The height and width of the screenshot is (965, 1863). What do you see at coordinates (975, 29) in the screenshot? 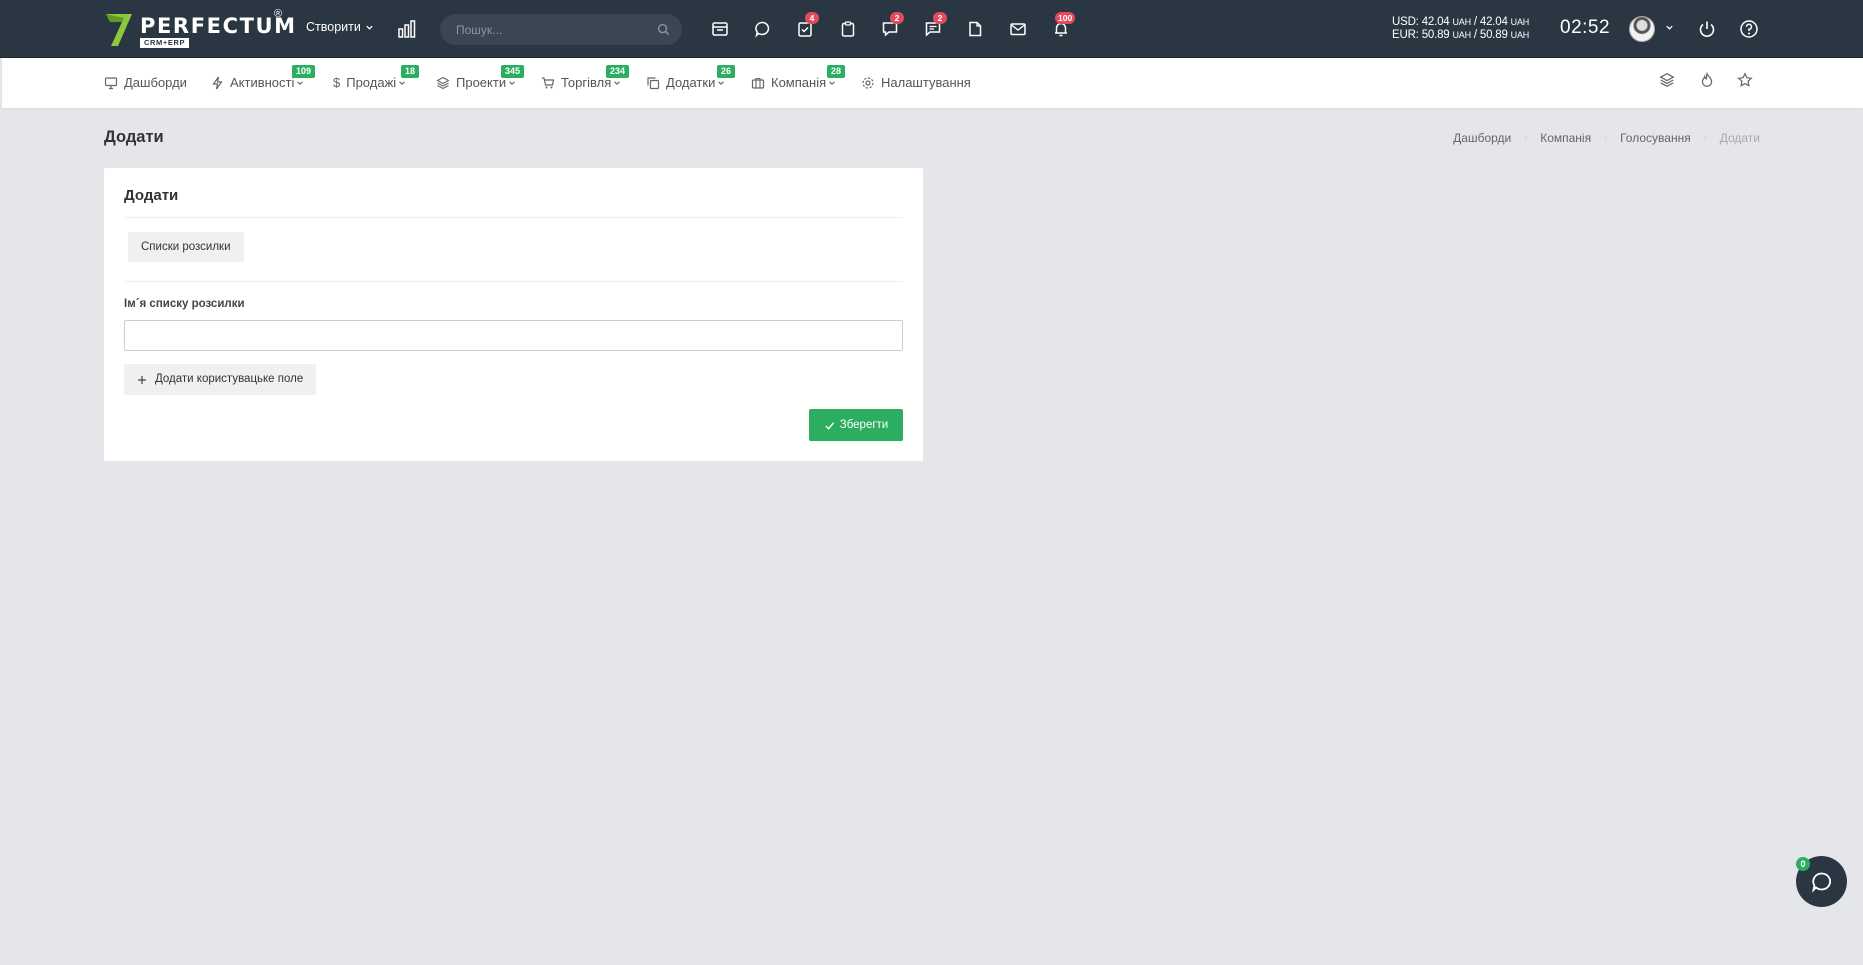
I see `document-icon` at bounding box center [975, 29].